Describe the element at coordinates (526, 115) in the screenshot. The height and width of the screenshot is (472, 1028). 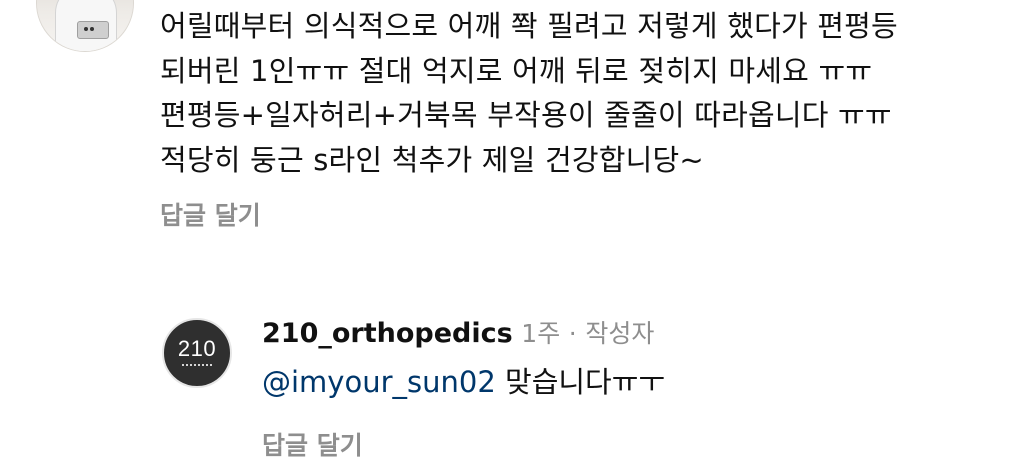
I see `comment-line: 편평등+일자허리+거북목 부작용이 줄줄이 따라옵니다 ㅠㅠ` at that location.